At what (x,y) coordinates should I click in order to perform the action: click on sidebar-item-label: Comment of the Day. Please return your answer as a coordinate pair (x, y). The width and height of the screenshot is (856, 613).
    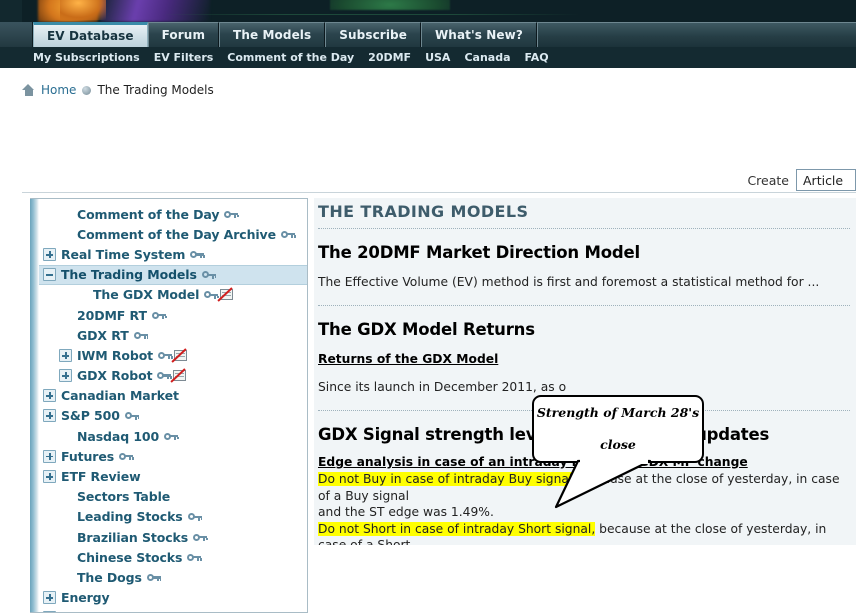
    Looking at the image, I should click on (148, 214).